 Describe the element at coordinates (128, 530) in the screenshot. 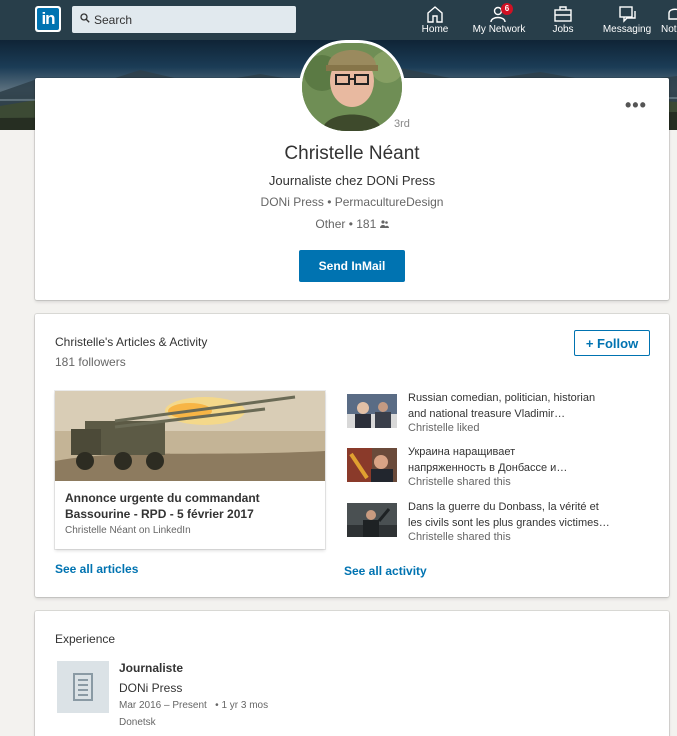

I see `article-meta: Christelle Néant on LinkedIn` at that location.